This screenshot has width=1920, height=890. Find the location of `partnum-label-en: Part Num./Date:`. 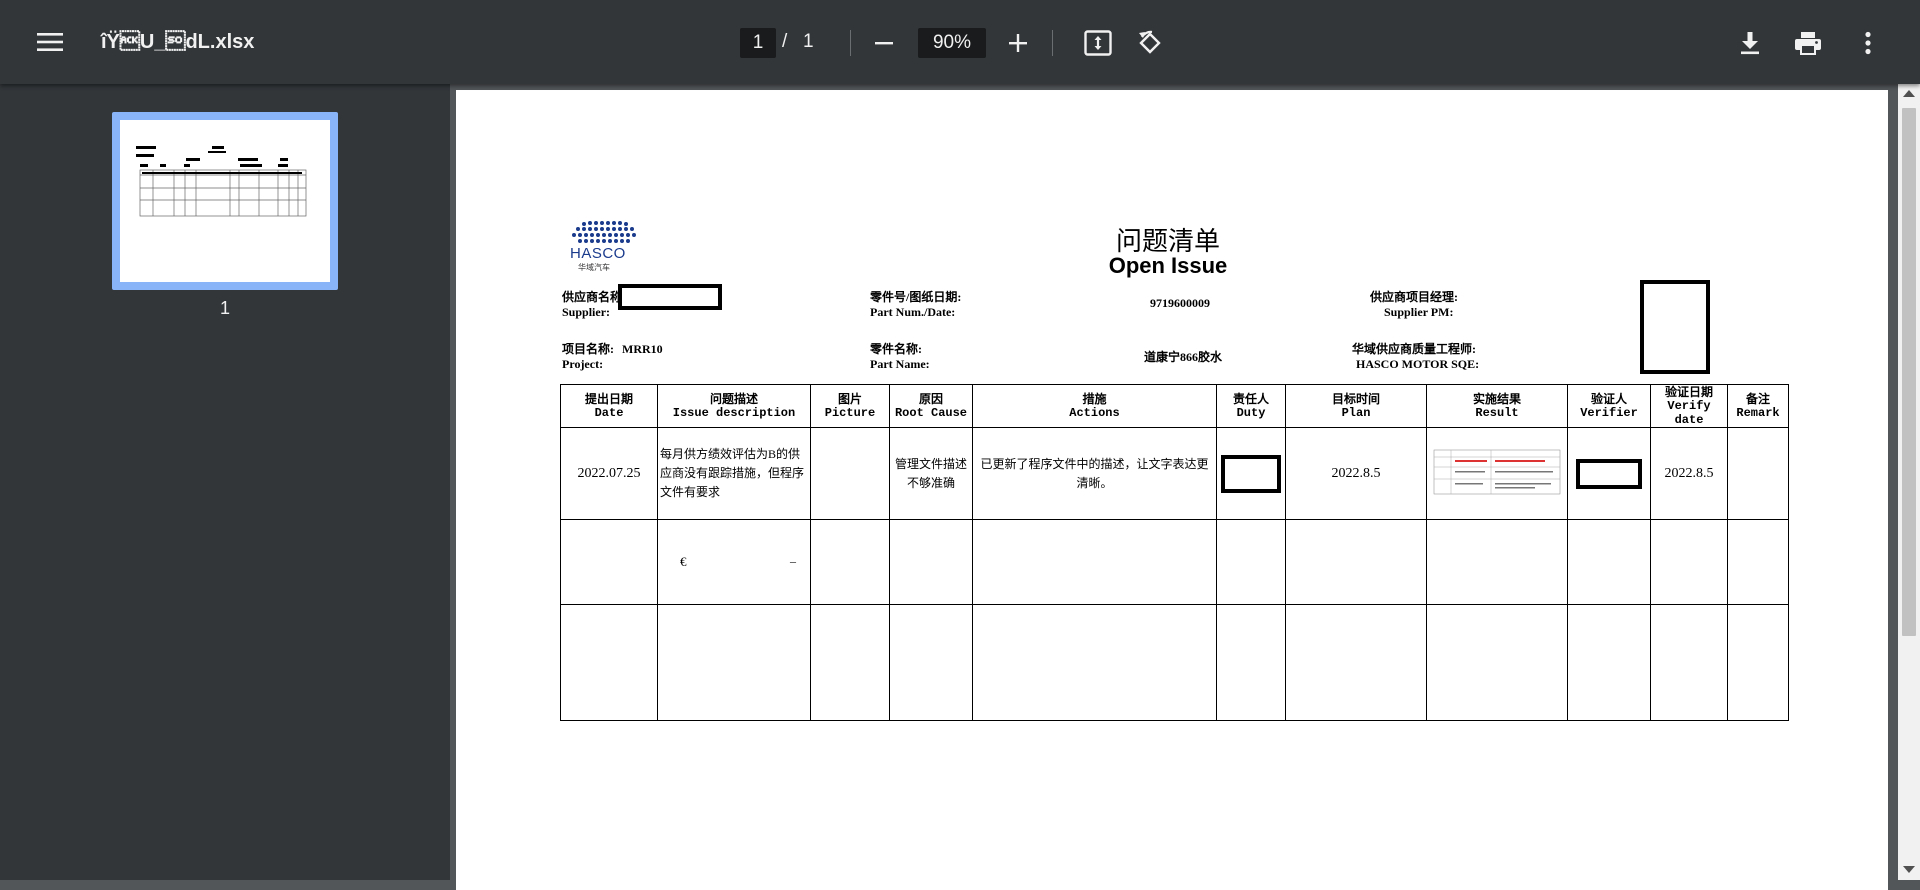

partnum-label-en: Part Num./Date: is located at coordinates (913, 312).